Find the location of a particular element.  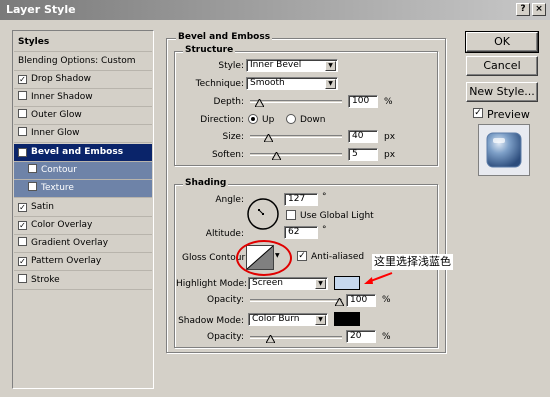

red-highlight-circle is located at coordinates (264, 258).